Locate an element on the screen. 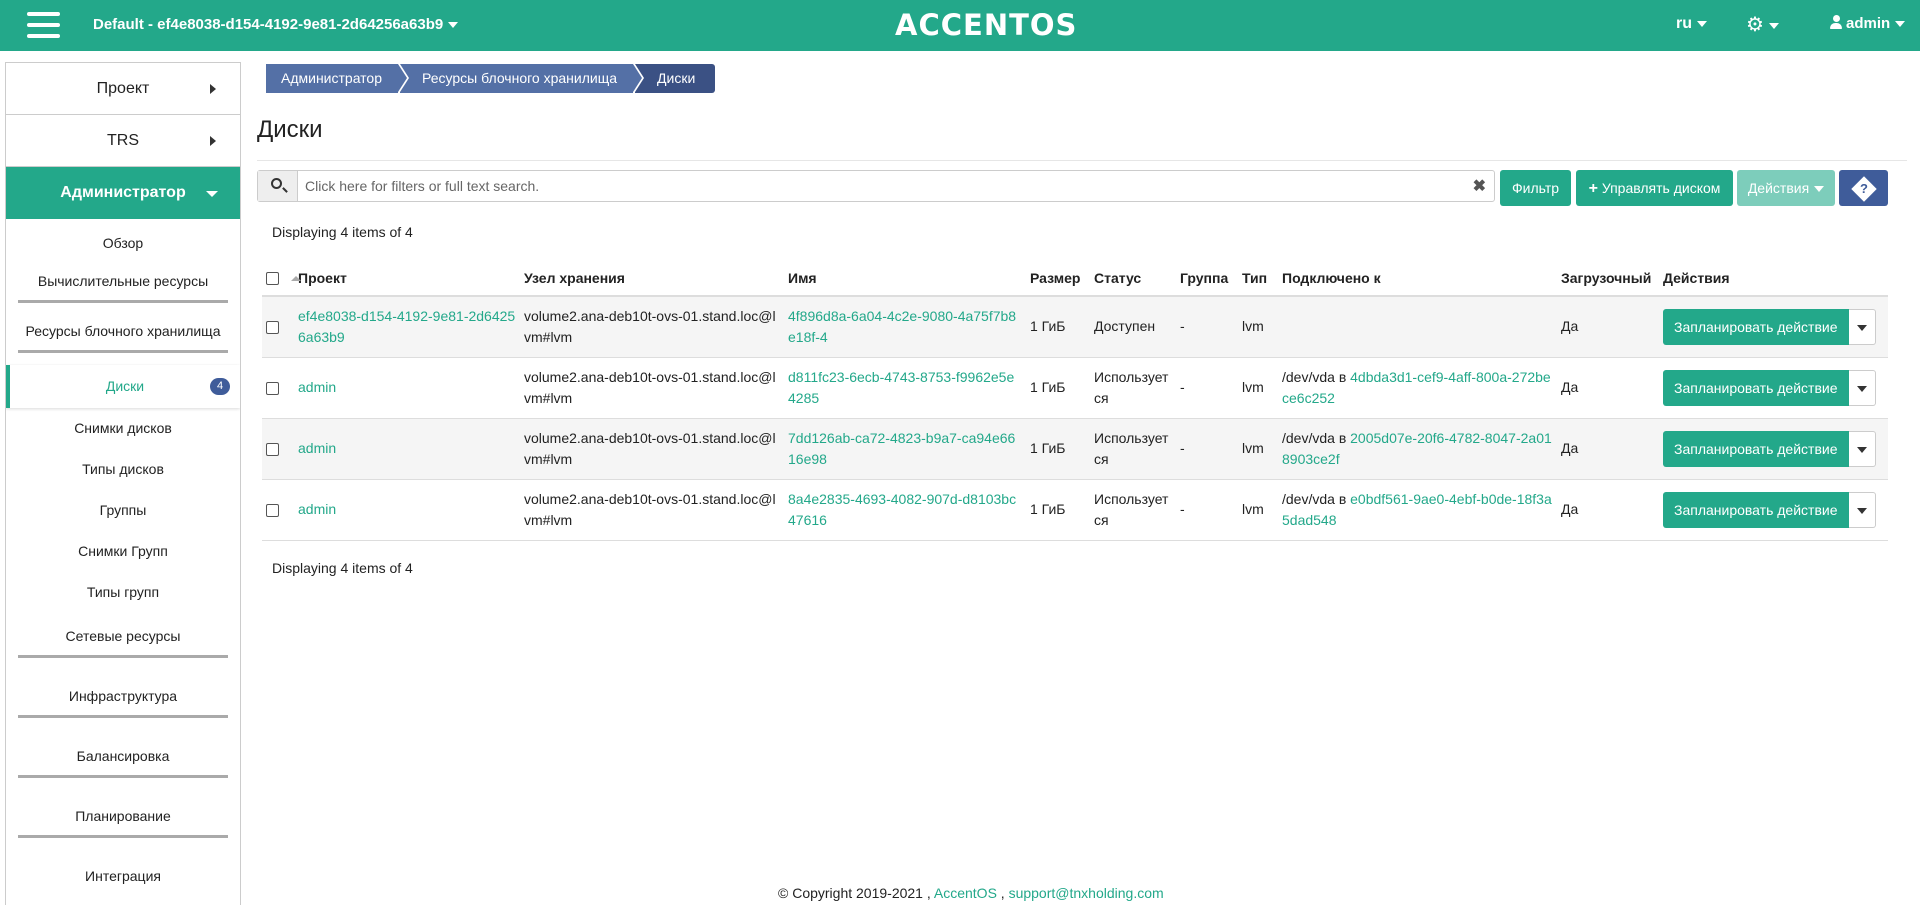 Image resolution: width=1920 pixels, height=905 pixels. column-header-project: Проект is located at coordinates (405, 278).